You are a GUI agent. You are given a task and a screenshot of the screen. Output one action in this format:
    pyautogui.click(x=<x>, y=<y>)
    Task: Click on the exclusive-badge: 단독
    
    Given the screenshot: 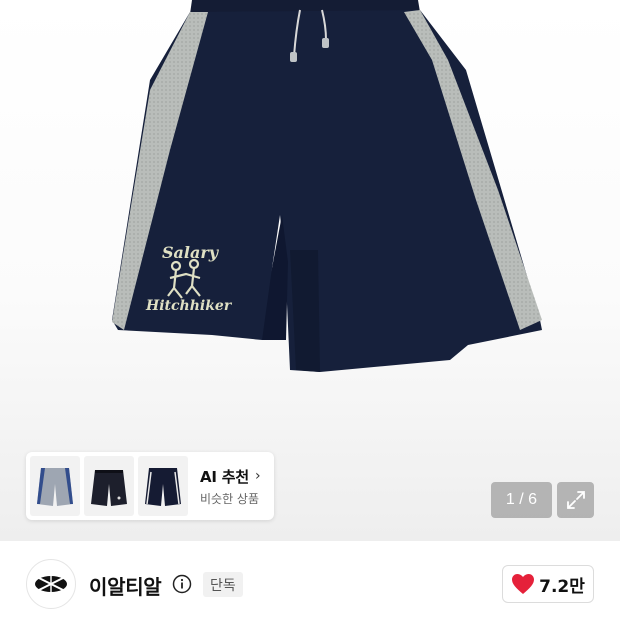 What is the action you would take?
    pyautogui.click(x=223, y=584)
    